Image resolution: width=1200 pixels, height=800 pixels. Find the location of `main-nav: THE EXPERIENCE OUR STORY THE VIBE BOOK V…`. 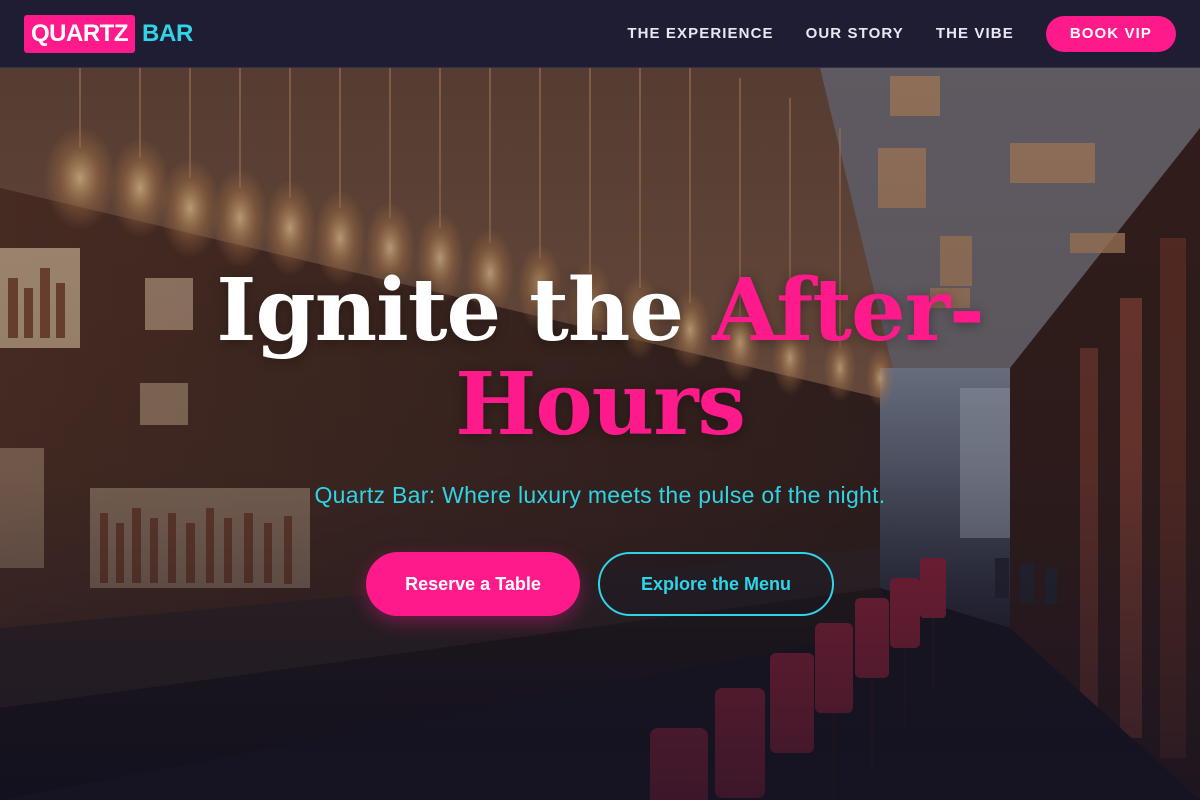

main-nav: THE EXPERIENCE OUR STORY THE VIBE BOOK V… is located at coordinates (885, 33).